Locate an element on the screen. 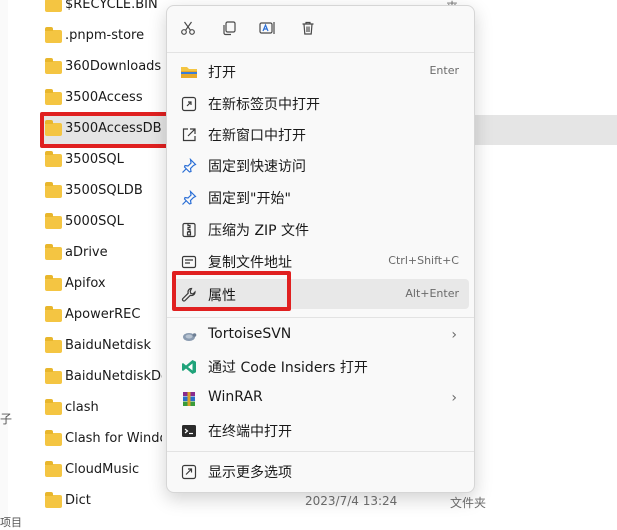 The width and height of the screenshot is (617, 530). menu-item-tortoisesvn: TortoiseSVN › is located at coordinates (320, 335).